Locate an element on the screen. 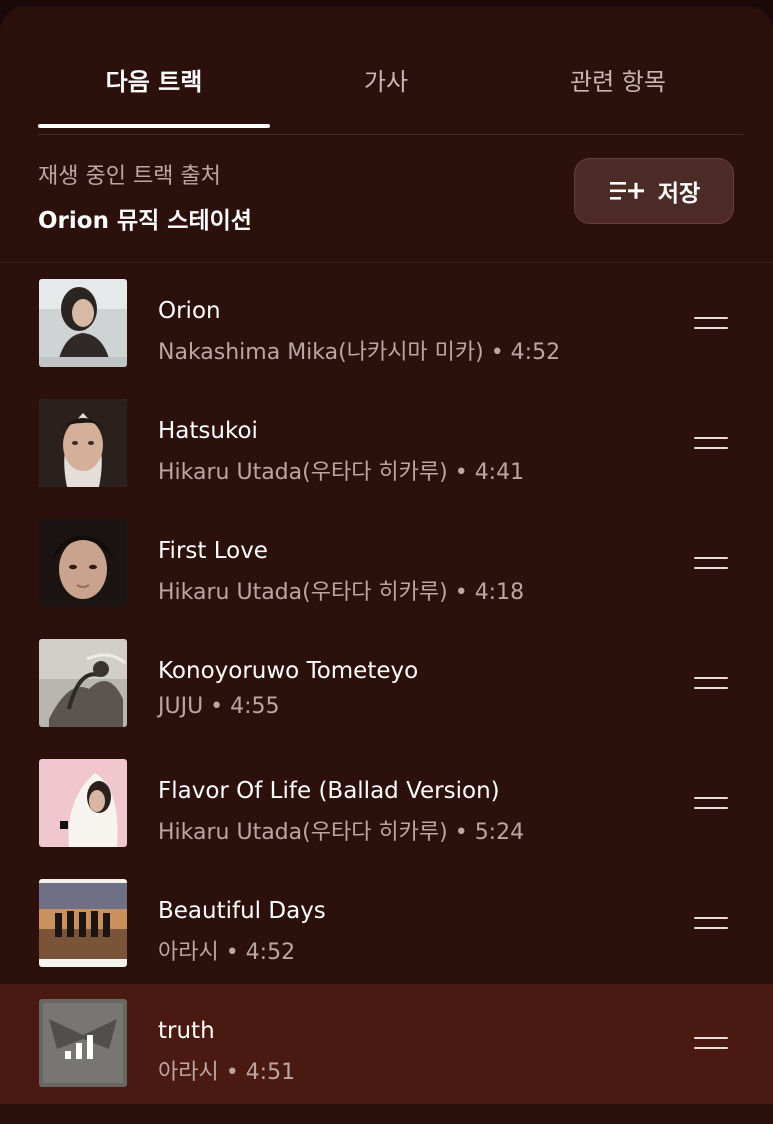 This screenshot has height=1124, width=773. track-title: Hatsukoi is located at coordinates (208, 431).